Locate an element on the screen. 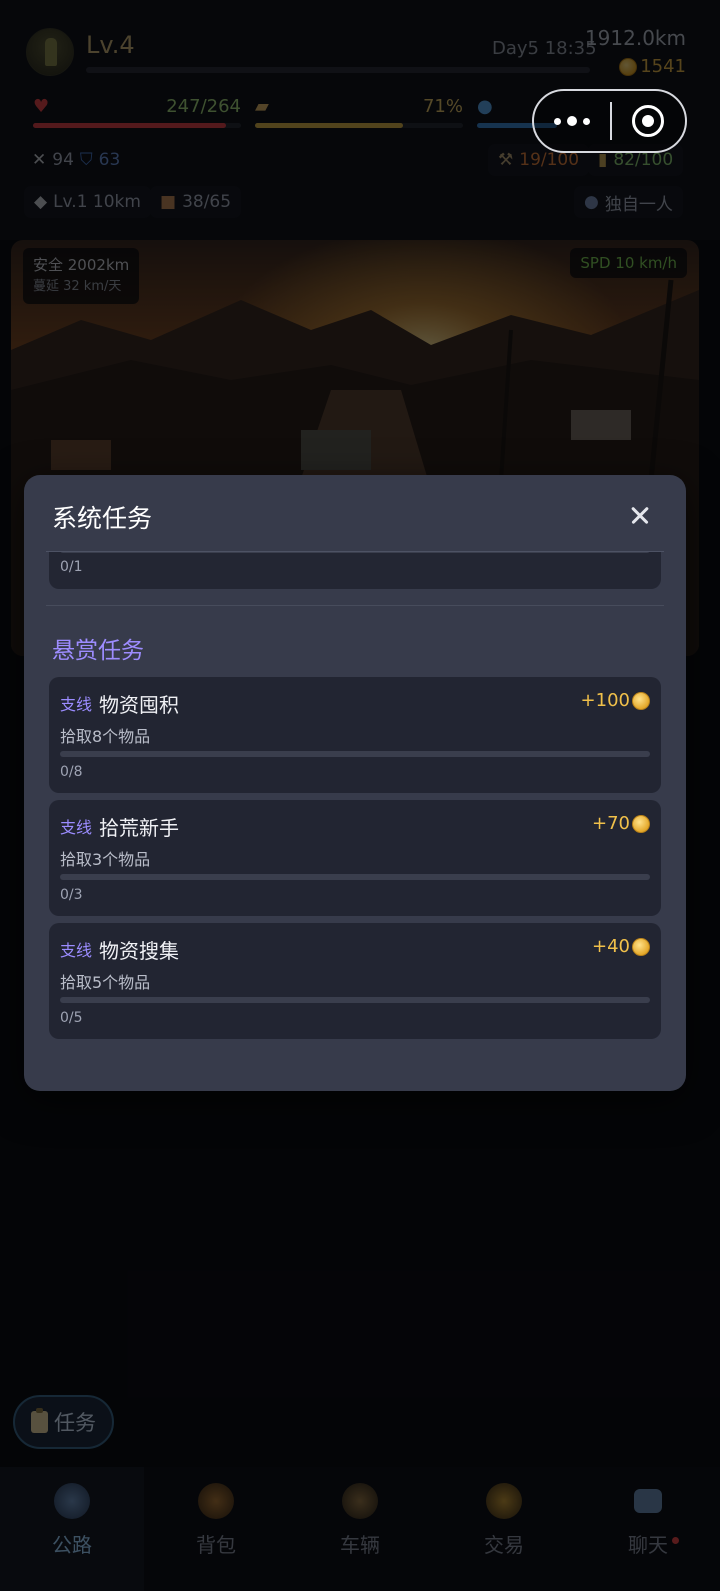  bounty-section-title: 悬赏任务 is located at coordinates (98, 651).